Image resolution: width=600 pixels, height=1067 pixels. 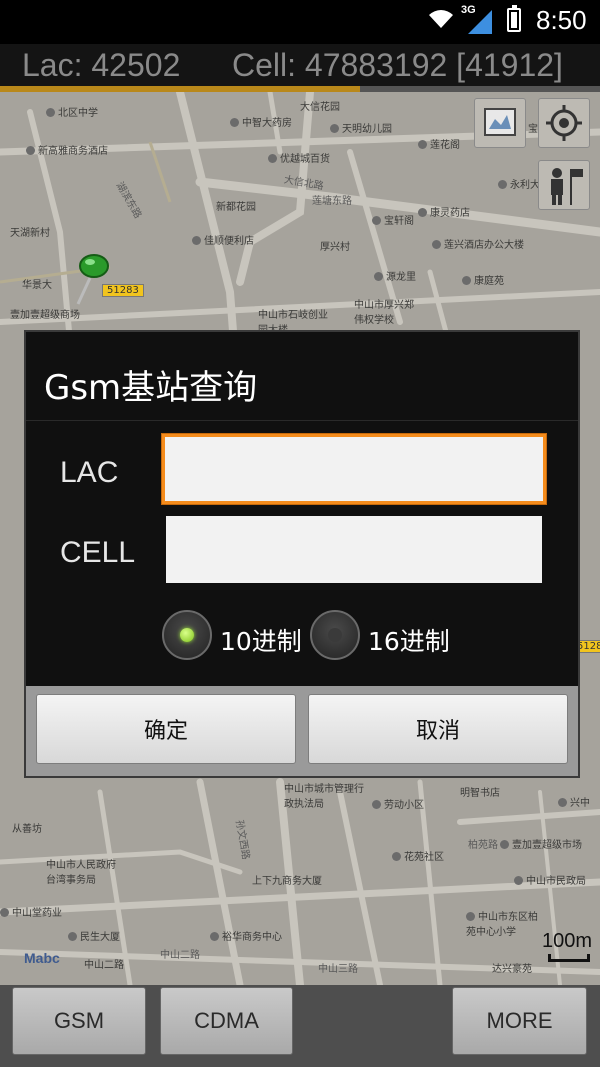 I want to click on map-poi: 民生大厦, so click(x=94, y=935).